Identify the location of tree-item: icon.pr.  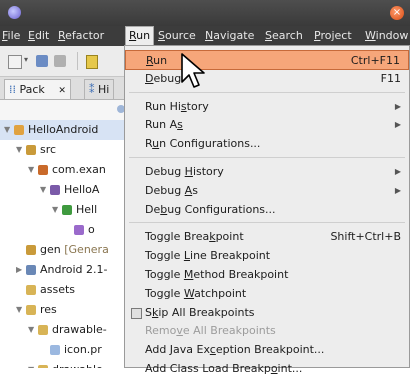
(64, 350).